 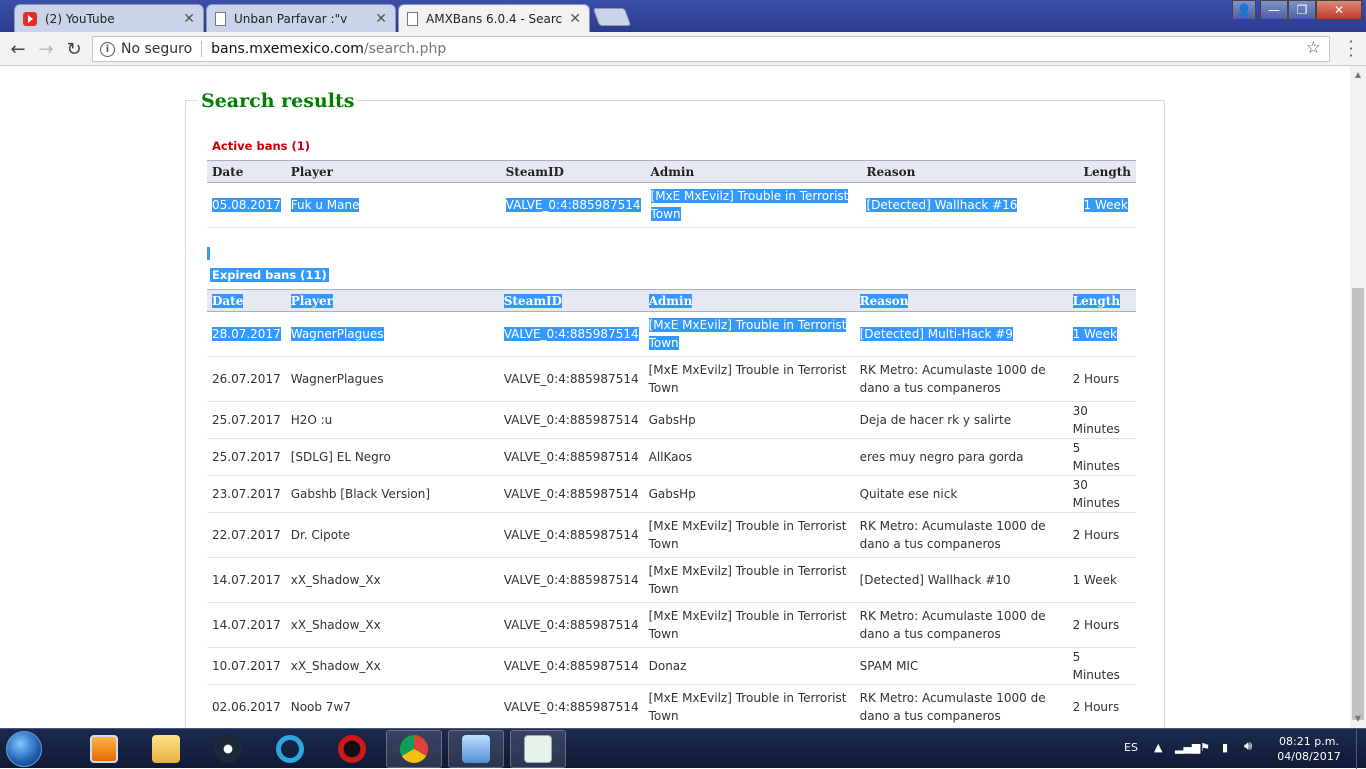 I want to click on table-header-row: Date Player SteamID Admin Reason Length, so click(x=671, y=171).